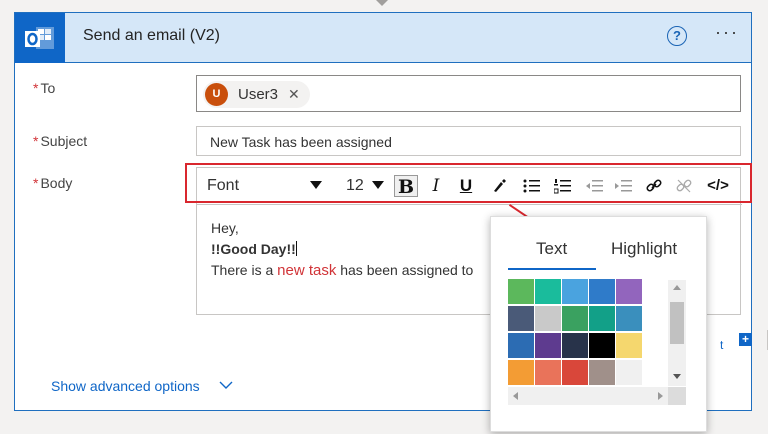  I want to click on subject-value: New Task has been assigned, so click(301, 142).